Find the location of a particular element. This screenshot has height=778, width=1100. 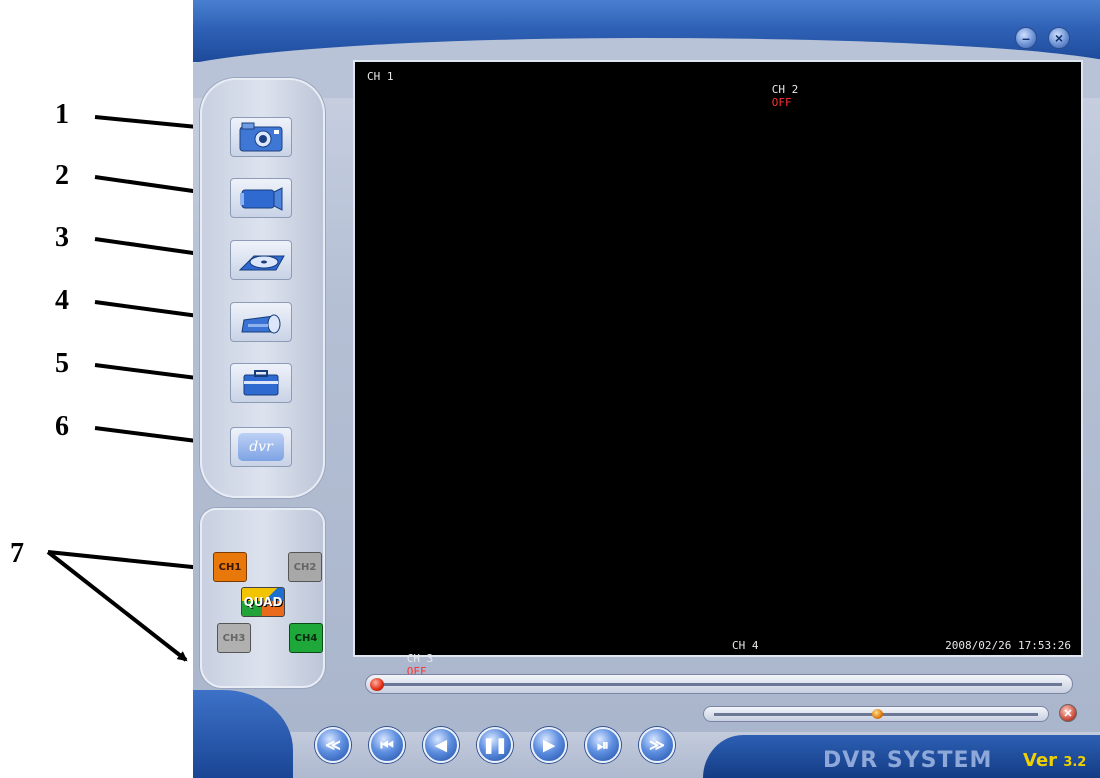

step-forward-icon: ⏯ is located at coordinates (602, 745).